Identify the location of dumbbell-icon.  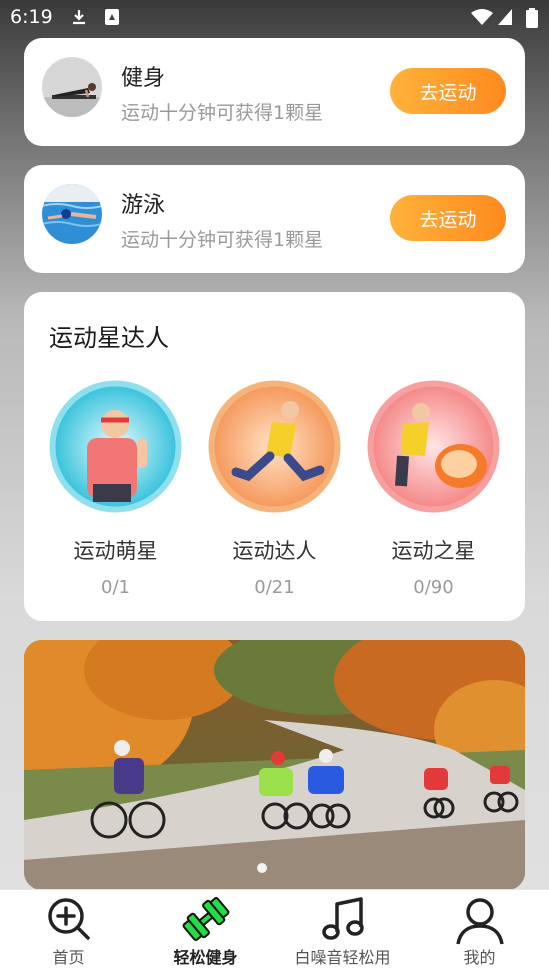
(205, 919).